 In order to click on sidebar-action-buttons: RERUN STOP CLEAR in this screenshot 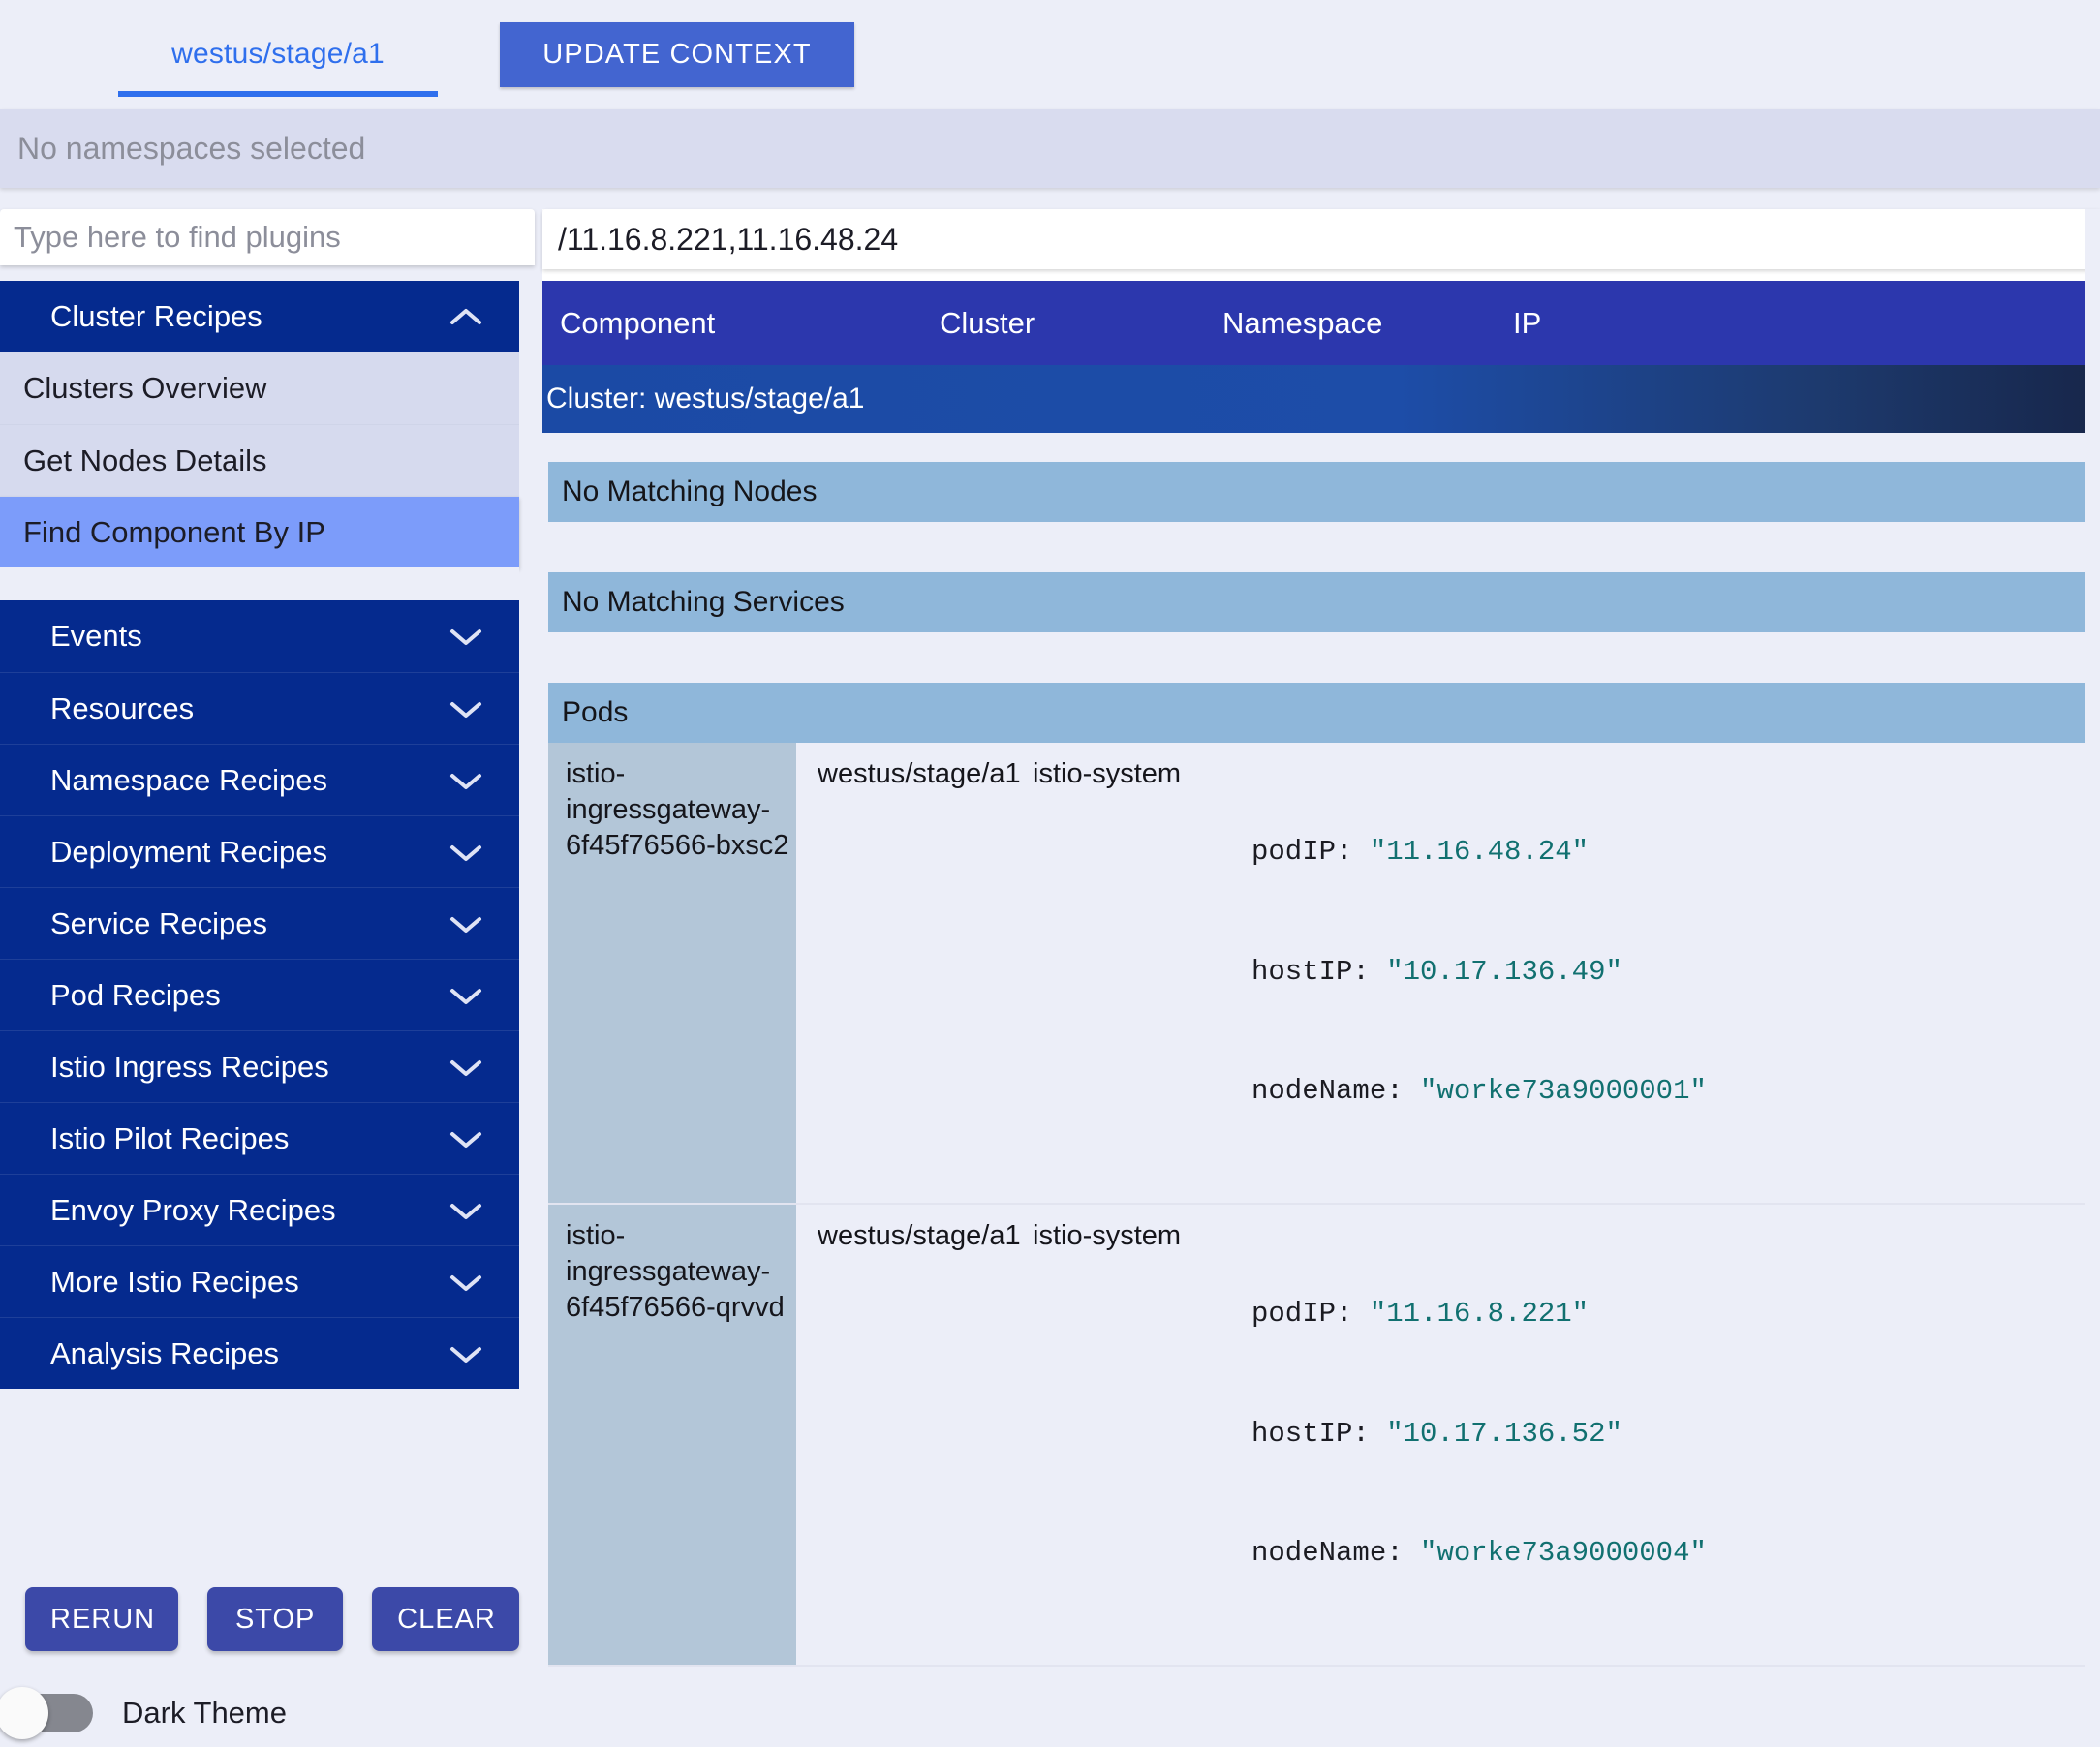, I will do `click(259, 1619)`.